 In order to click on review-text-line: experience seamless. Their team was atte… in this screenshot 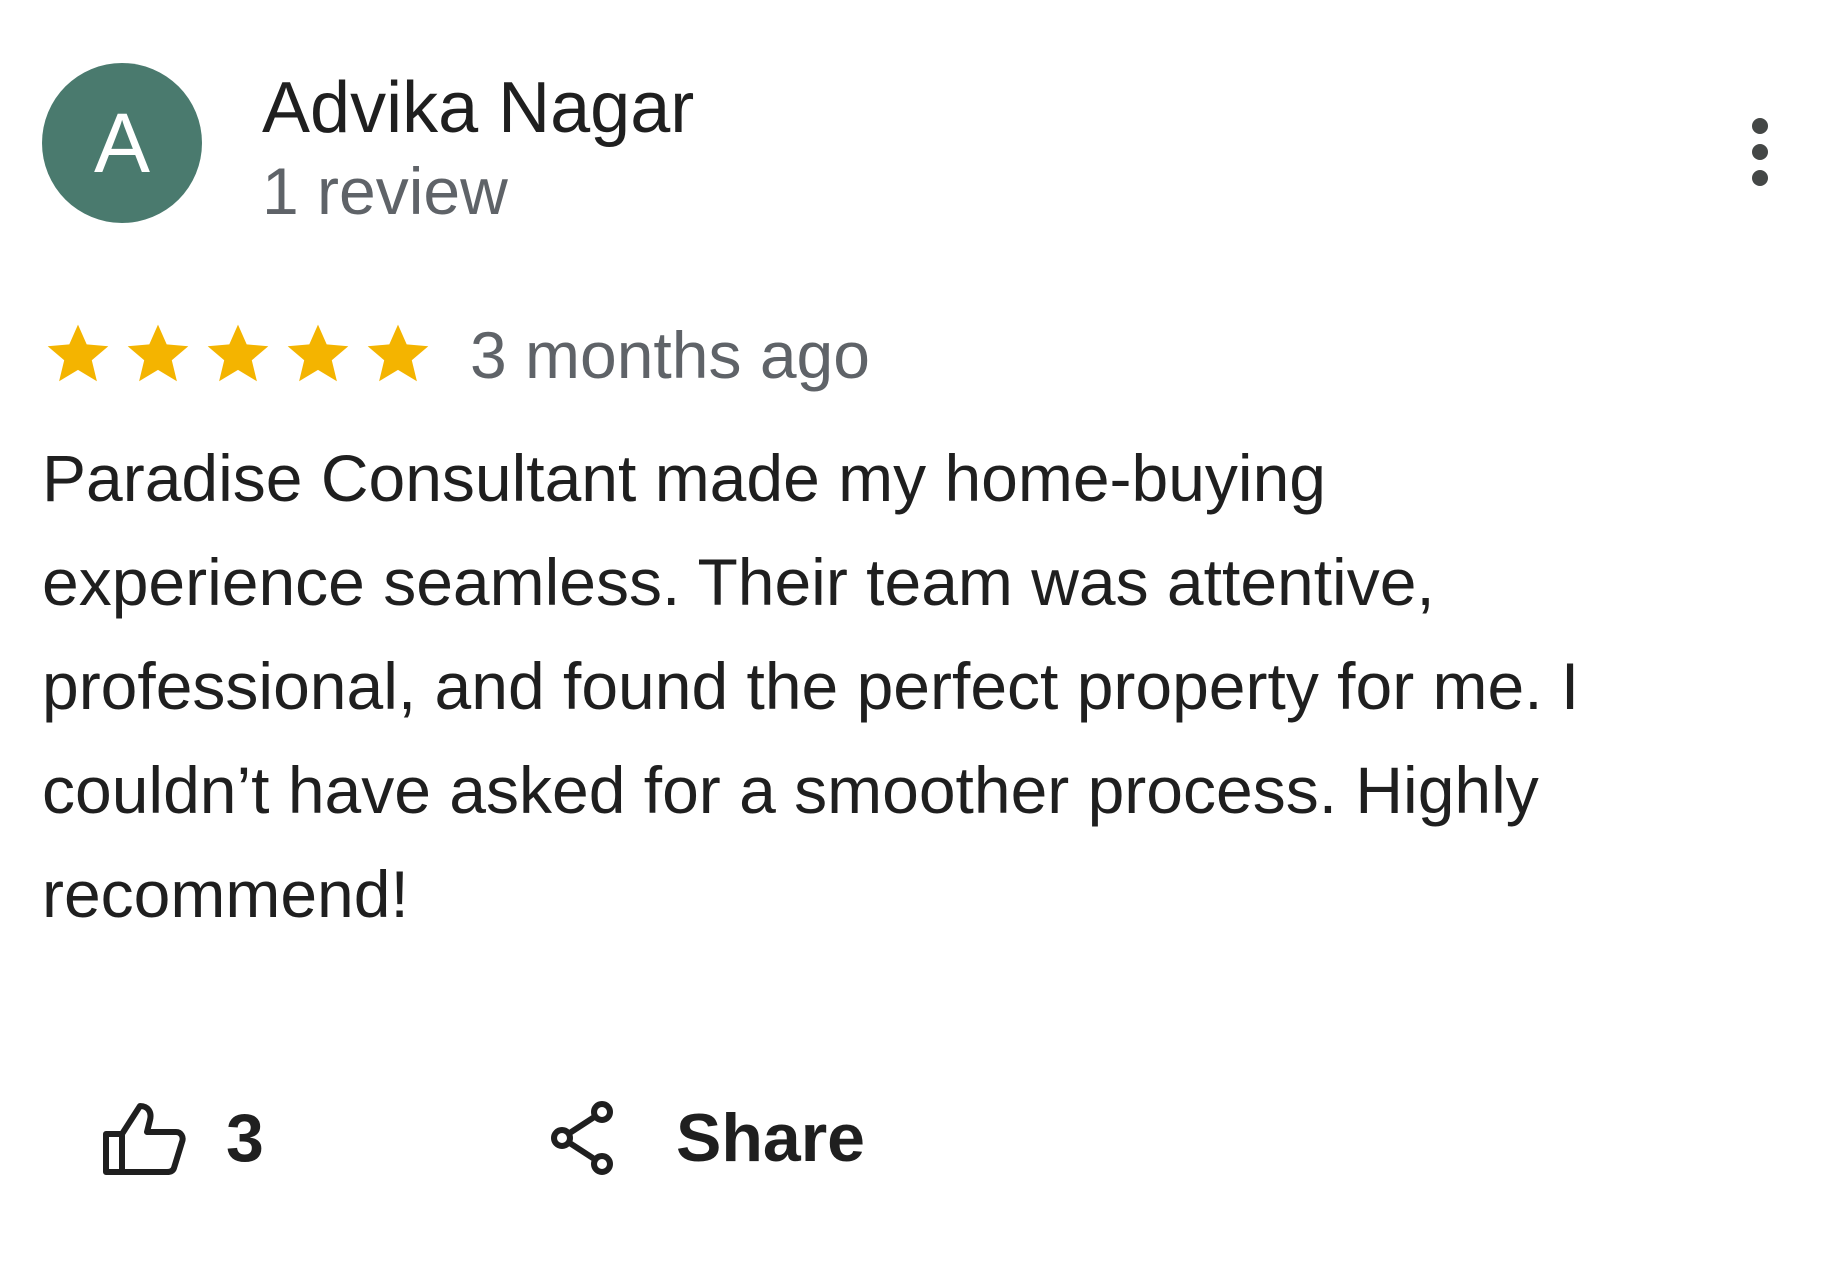, I will do `click(738, 582)`.